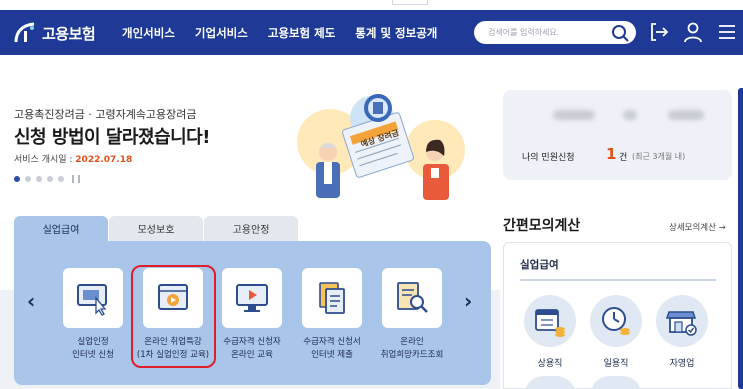 Image resolution: width=743 pixels, height=389 pixels. What do you see at coordinates (61, 228) in the screenshot?
I see `tab-unemployment: 실업급여` at bounding box center [61, 228].